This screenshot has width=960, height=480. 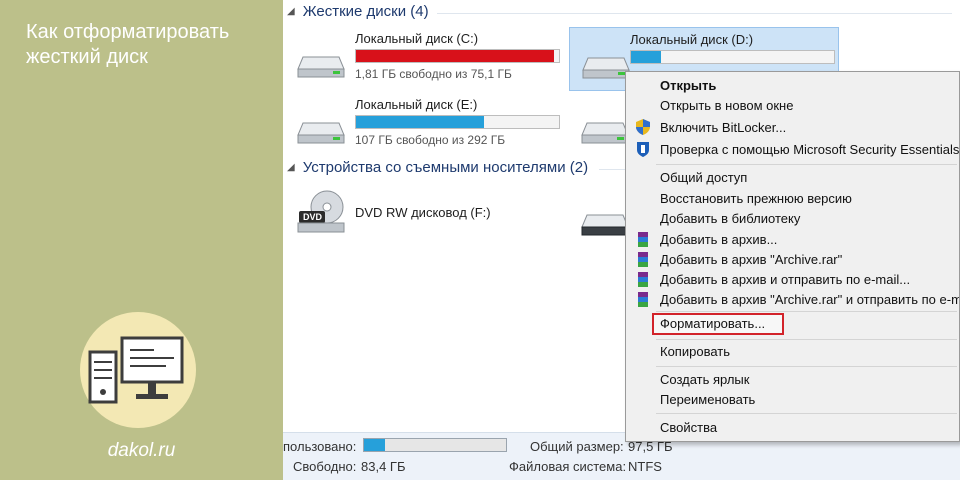 What do you see at coordinates (568, 466) in the screenshot?
I see `filesystem-label: Файловая система:` at bounding box center [568, 466].